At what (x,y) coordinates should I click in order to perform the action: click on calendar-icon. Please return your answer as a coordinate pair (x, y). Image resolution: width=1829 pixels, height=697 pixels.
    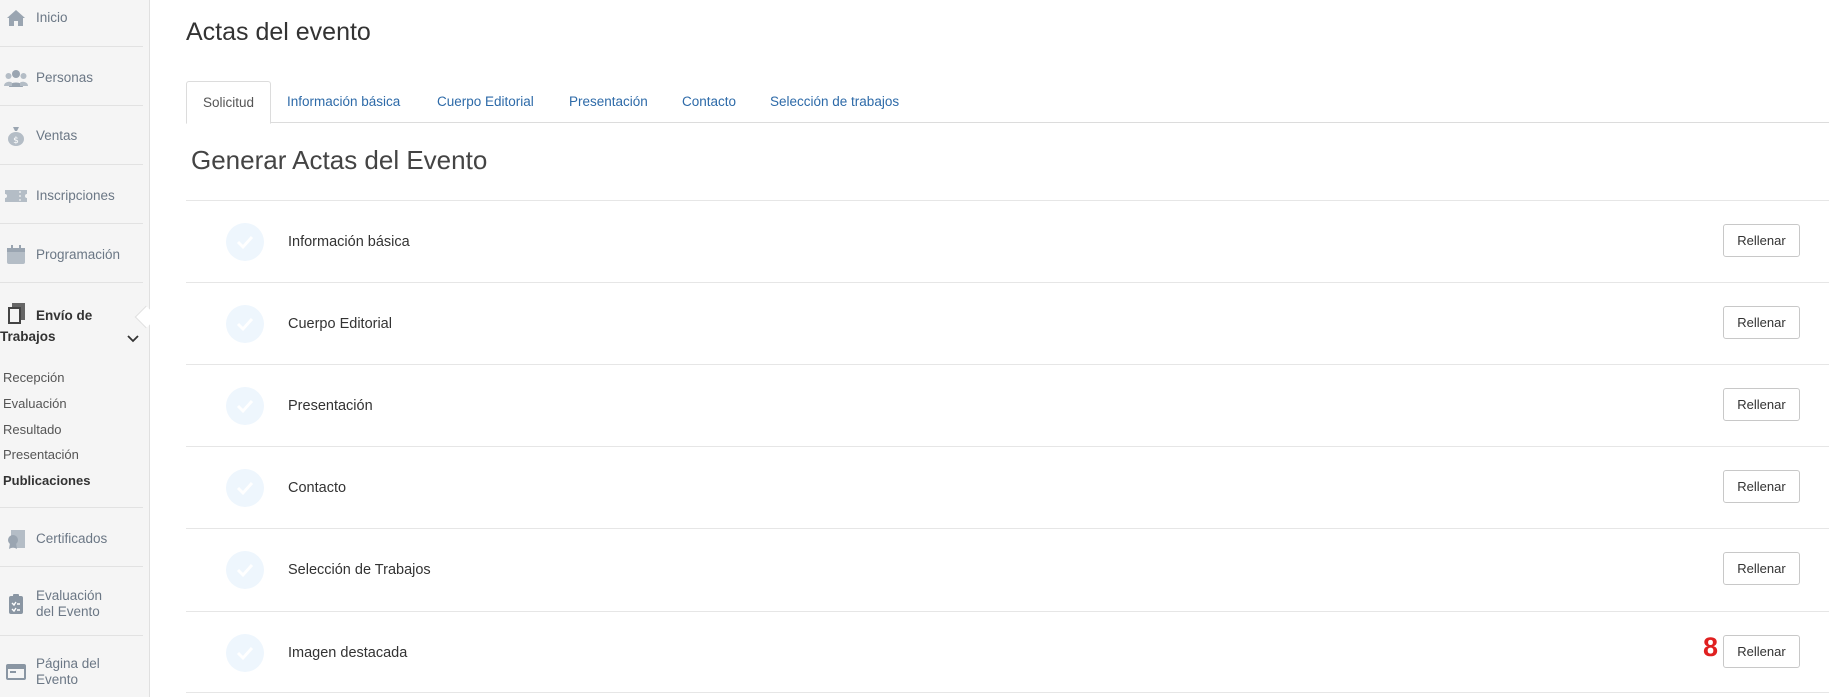
    Looking at the image, I should click on (16, 255).